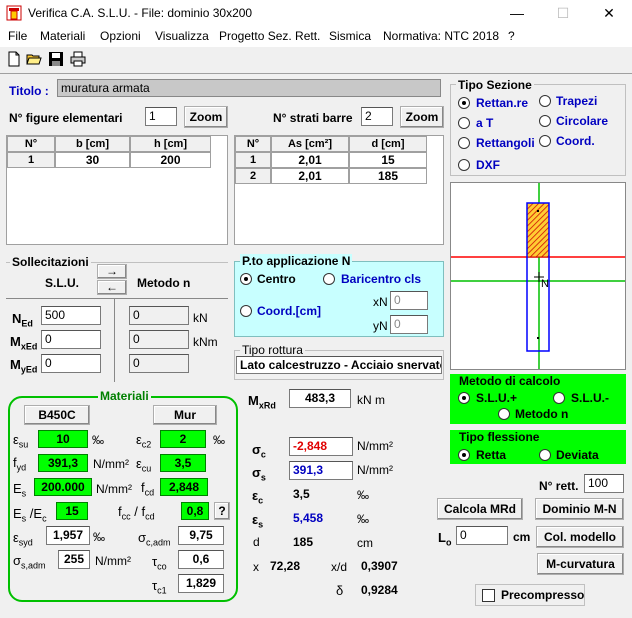 Image resolution: width=632 pixels, height=618 pixels. I want to click on table-cell: 185, so click(388, 176).